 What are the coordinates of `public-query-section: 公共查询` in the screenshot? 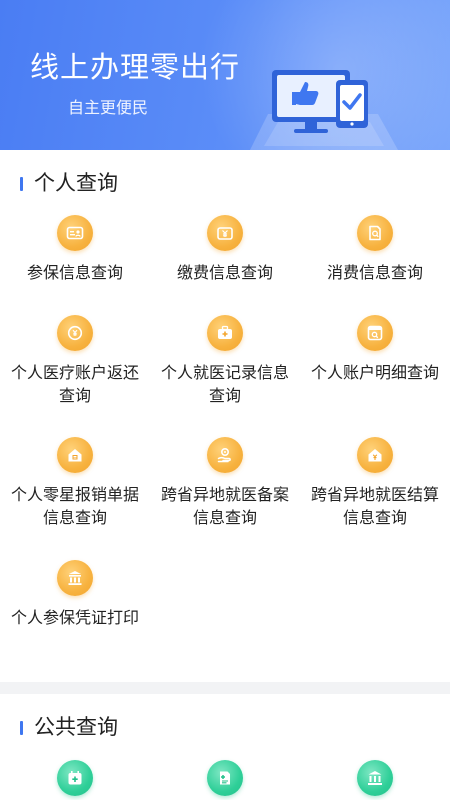 It's located at (225, 747).